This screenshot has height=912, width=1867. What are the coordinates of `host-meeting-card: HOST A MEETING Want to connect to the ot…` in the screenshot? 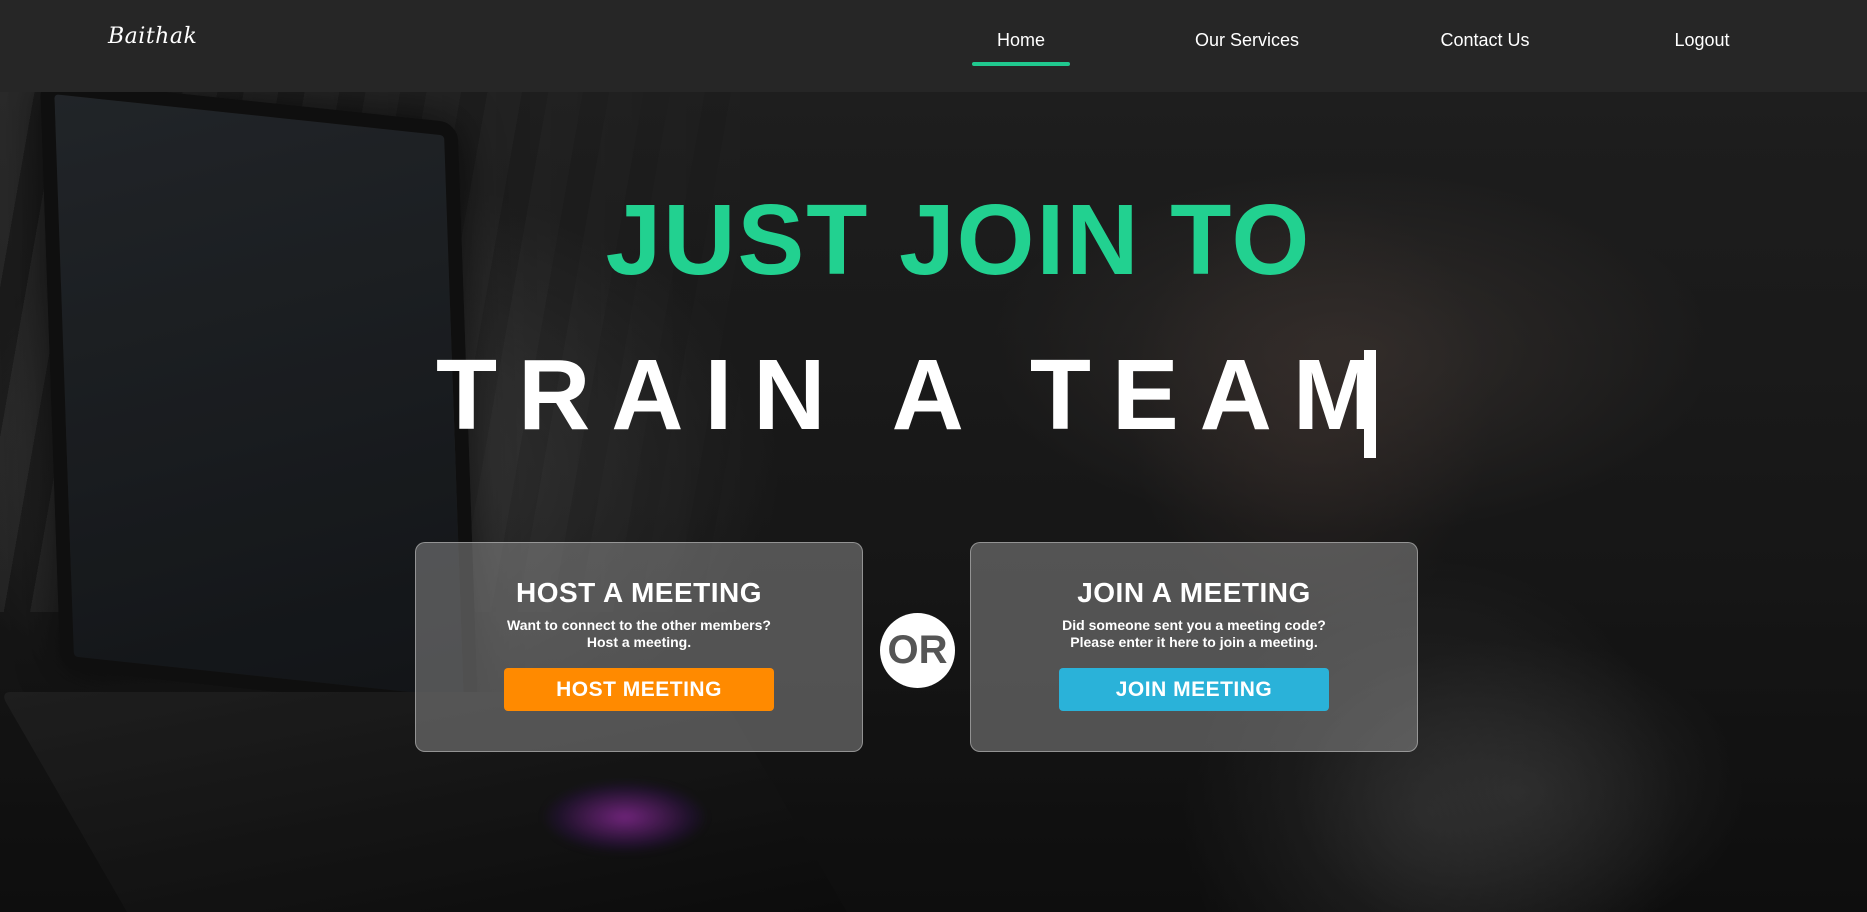 It's located at (639, 647).